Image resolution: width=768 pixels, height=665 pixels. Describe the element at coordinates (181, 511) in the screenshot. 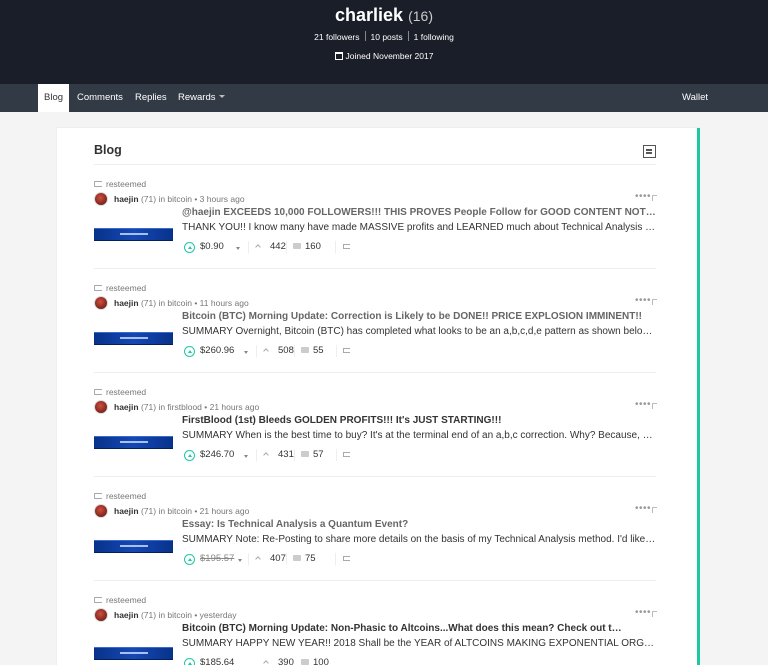

I see `post-byline: haejin (71) in bitcoin • 21 hours ago` at that location.